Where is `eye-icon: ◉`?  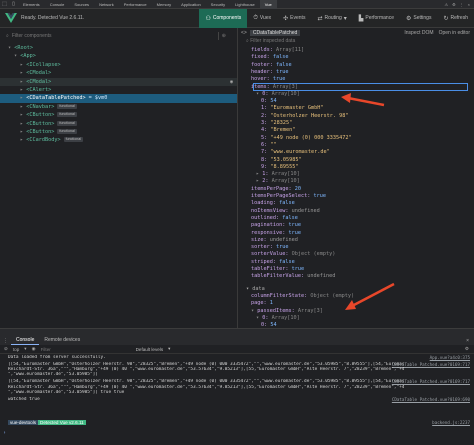
eye-icon: ◉ is located at coordinates (34, 349).